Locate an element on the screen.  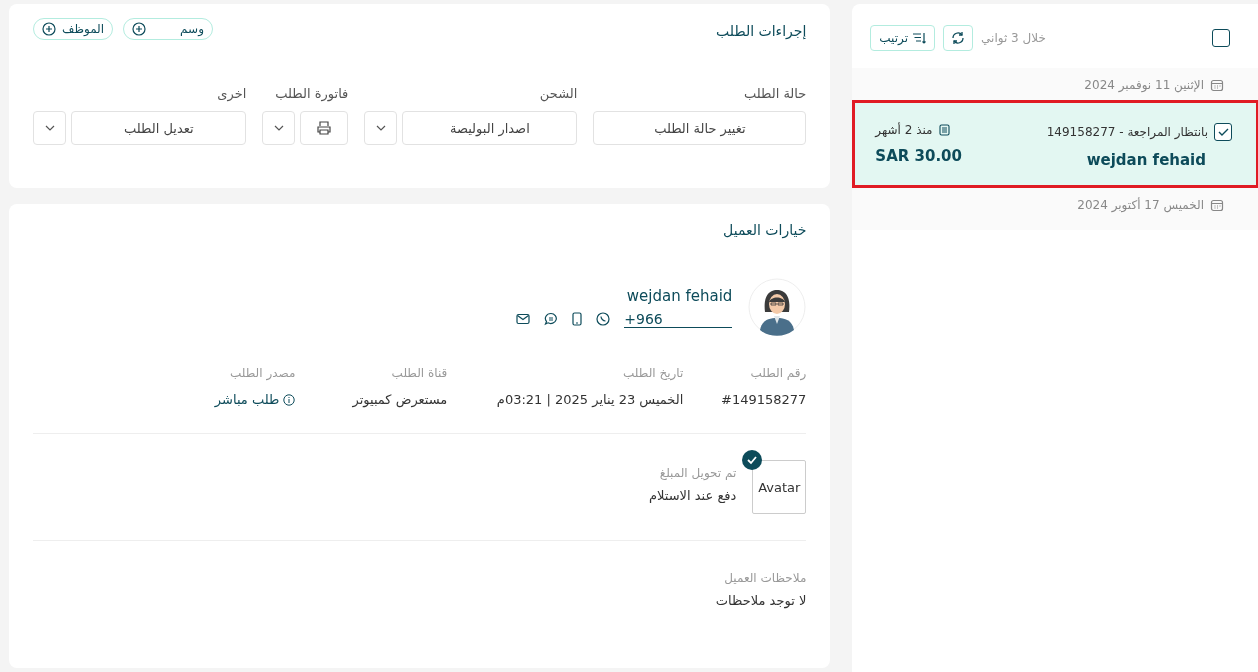
order-age: منذ 2 أشهر is located at coordinates (904, 130).